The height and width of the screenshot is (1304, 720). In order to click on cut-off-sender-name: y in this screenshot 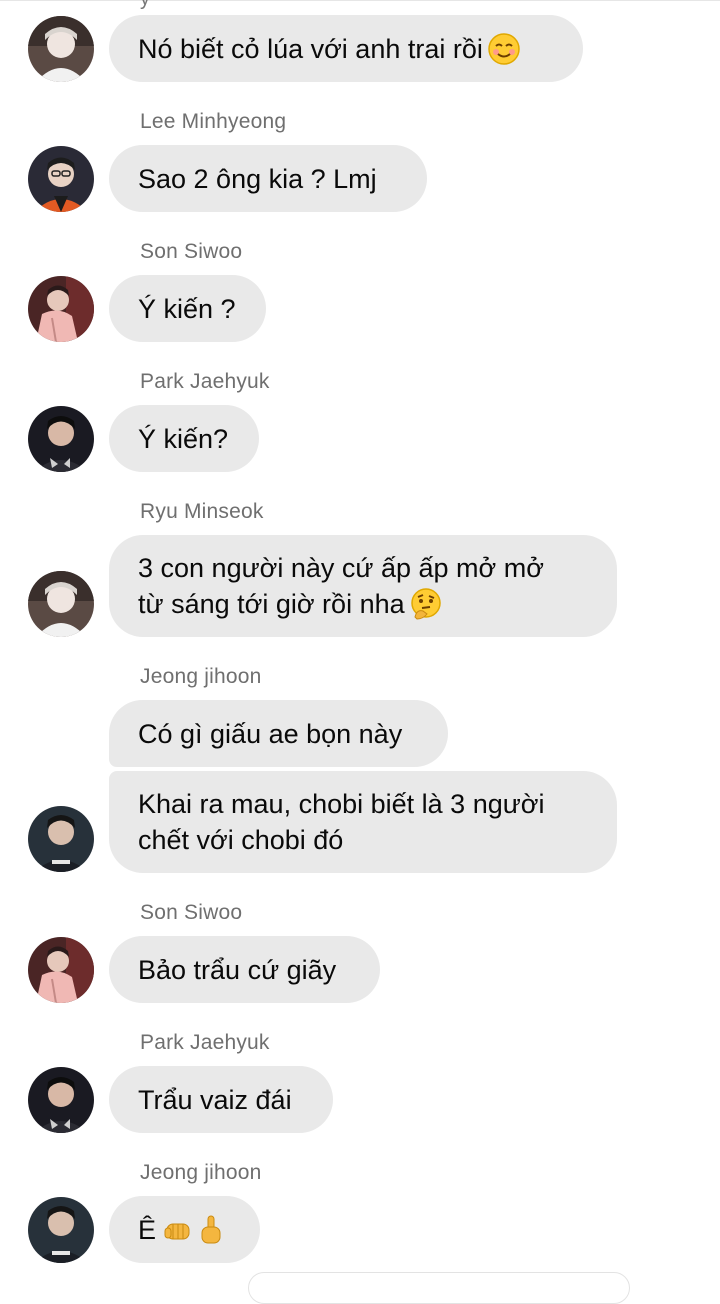, I will do `click(145, 5)`.